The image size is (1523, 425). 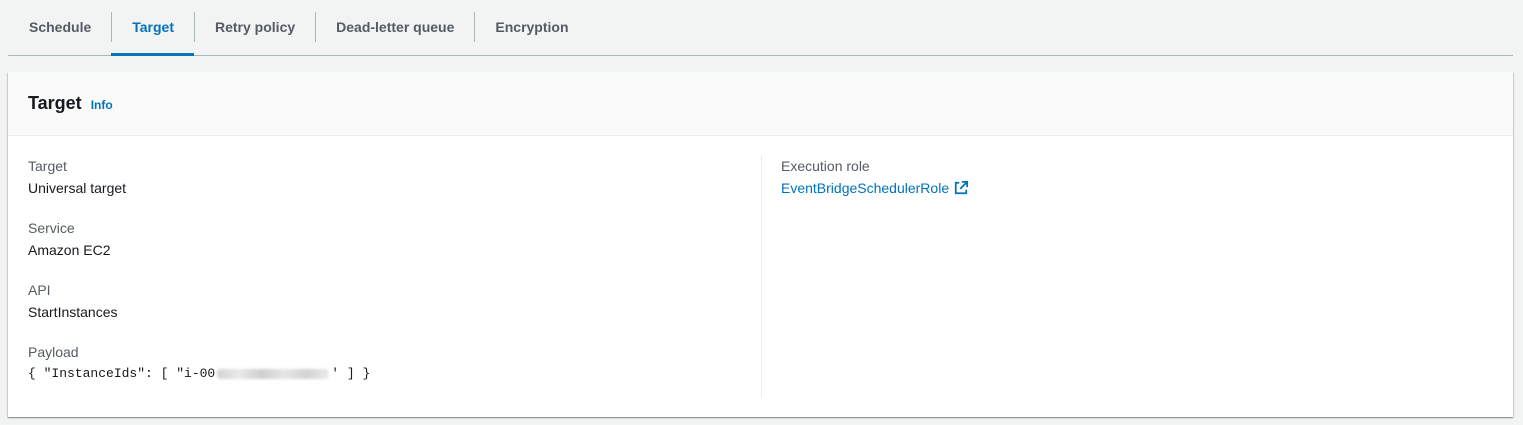 What do you see at coordinates (825, 166) in the screenshot?
I see `execution-role-label: Execution role` at bounding box center [825, 166].